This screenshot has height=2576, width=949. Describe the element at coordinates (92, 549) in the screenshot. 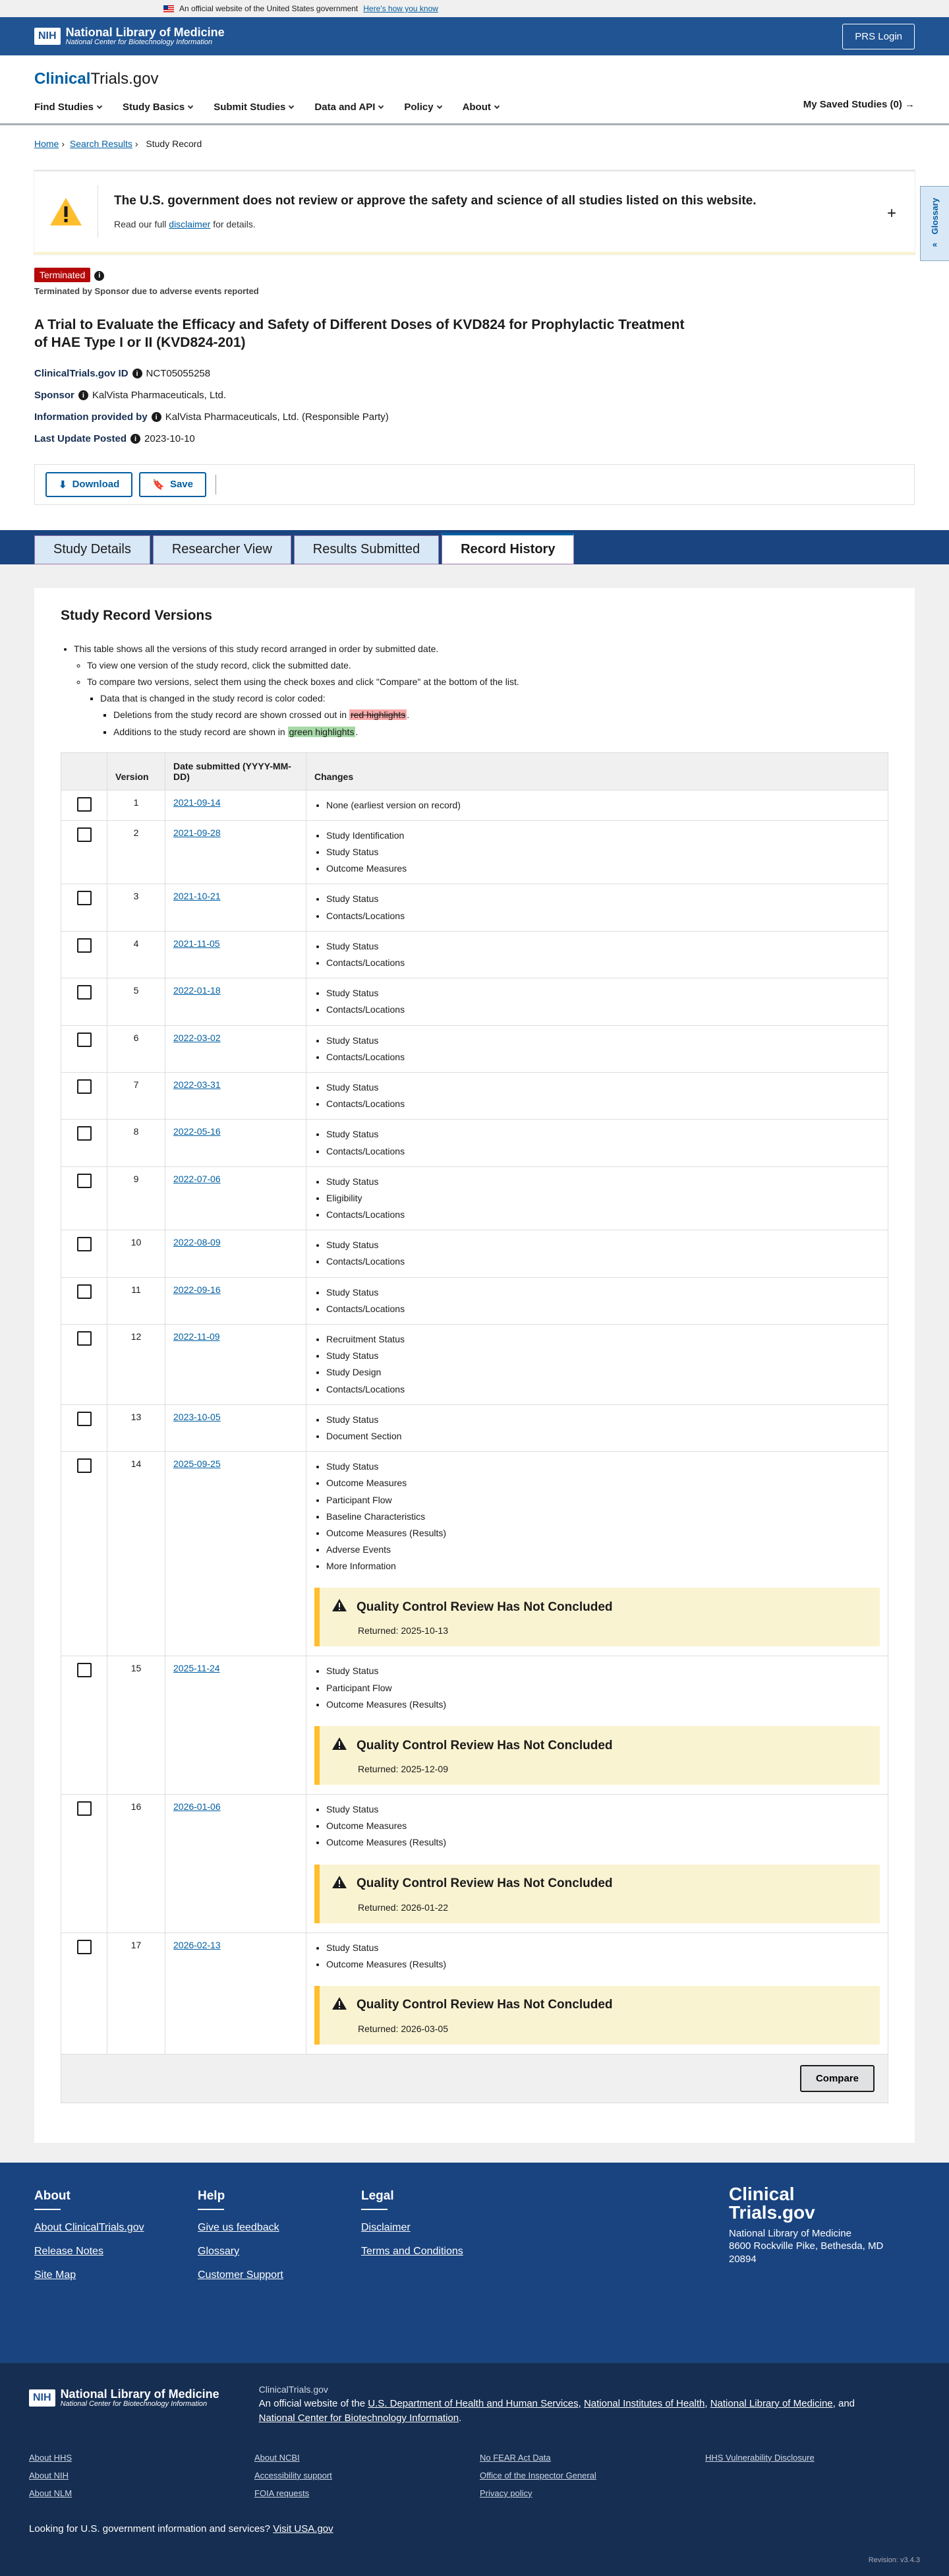

I see `tab-study-details: Study Details` at that location.